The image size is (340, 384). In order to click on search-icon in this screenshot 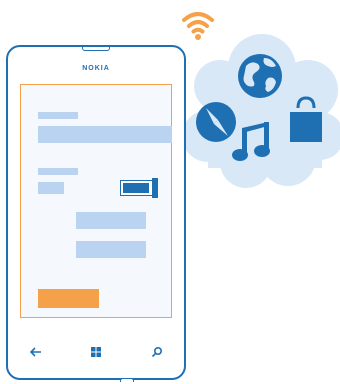, I will do `click(157, 353)`.